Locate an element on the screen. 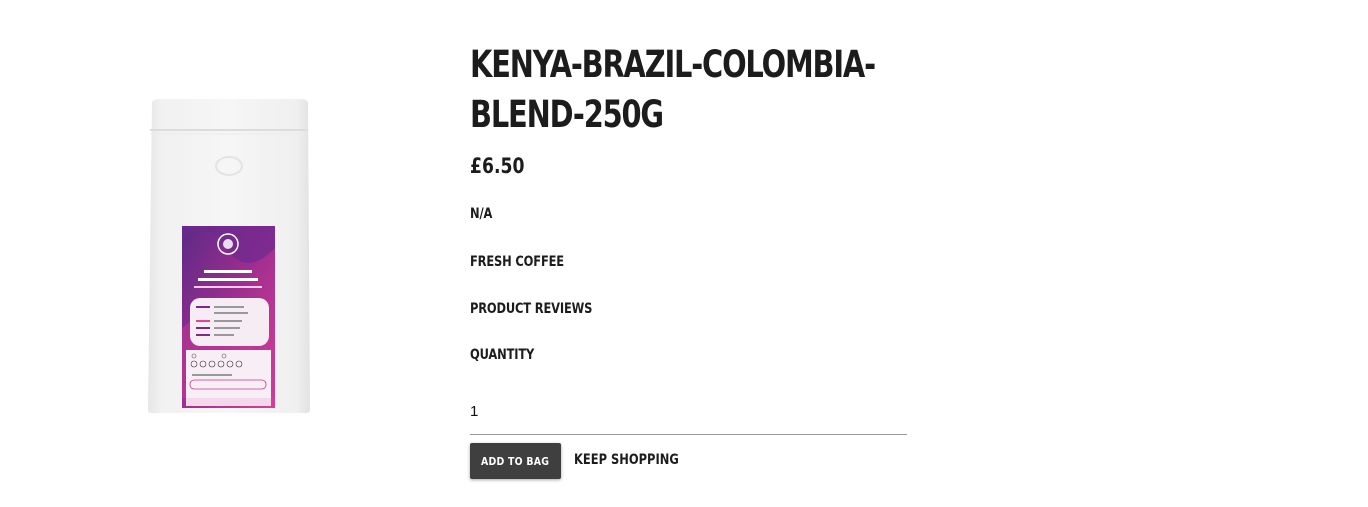 The height and width of the screenshot is (507, 1368). add-to-bag-label: ADD TO BAG is located at coordinates (515, 461).